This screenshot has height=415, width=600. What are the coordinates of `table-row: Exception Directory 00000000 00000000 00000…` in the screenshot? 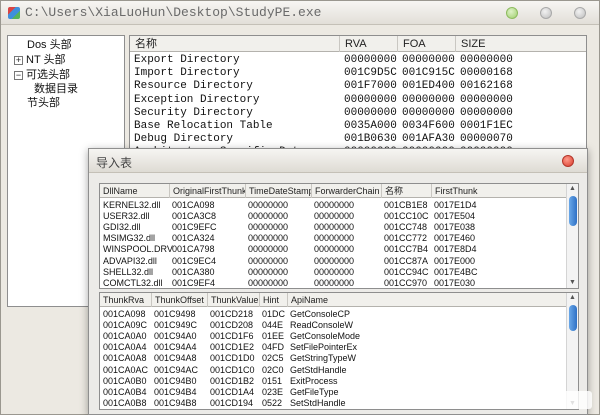 It's located at (358, 100).